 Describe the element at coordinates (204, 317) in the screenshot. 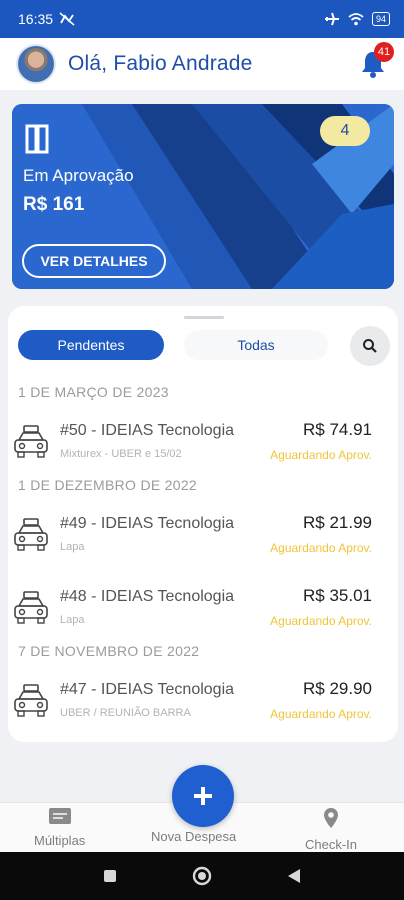

I see `drag-handle` at that location.